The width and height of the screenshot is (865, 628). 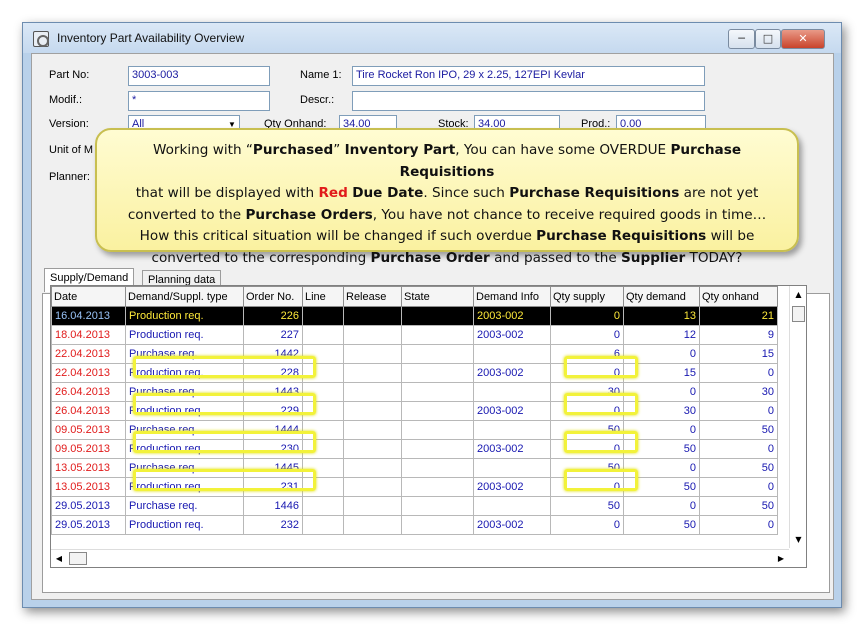 What do you see at coordinates (199, 76) in the screenshot?
I see `part-no-field: 3003-003` at bounding box center [199, 76].